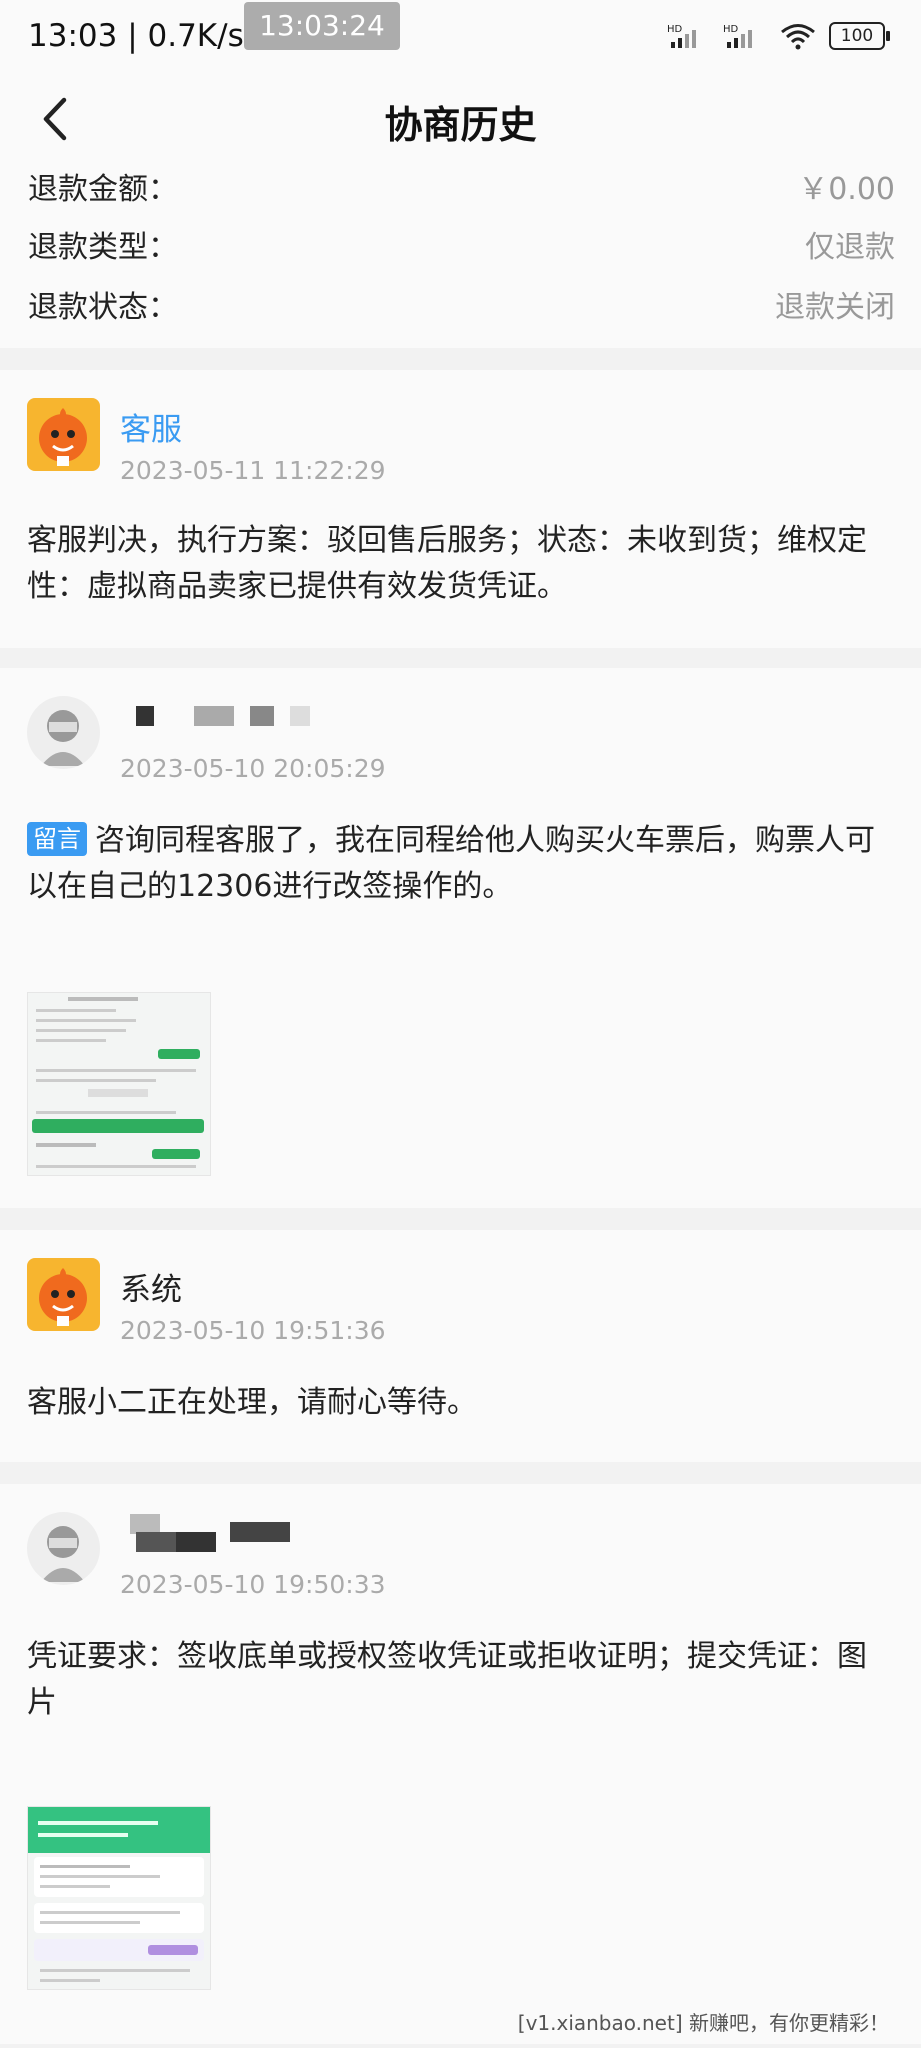 Image resolution: width=921 pixels, height=2048 pixels. Describe the element at coordinates (850, 247) in the screenshot. I see `refund-type-value: 仅退款` at that location.